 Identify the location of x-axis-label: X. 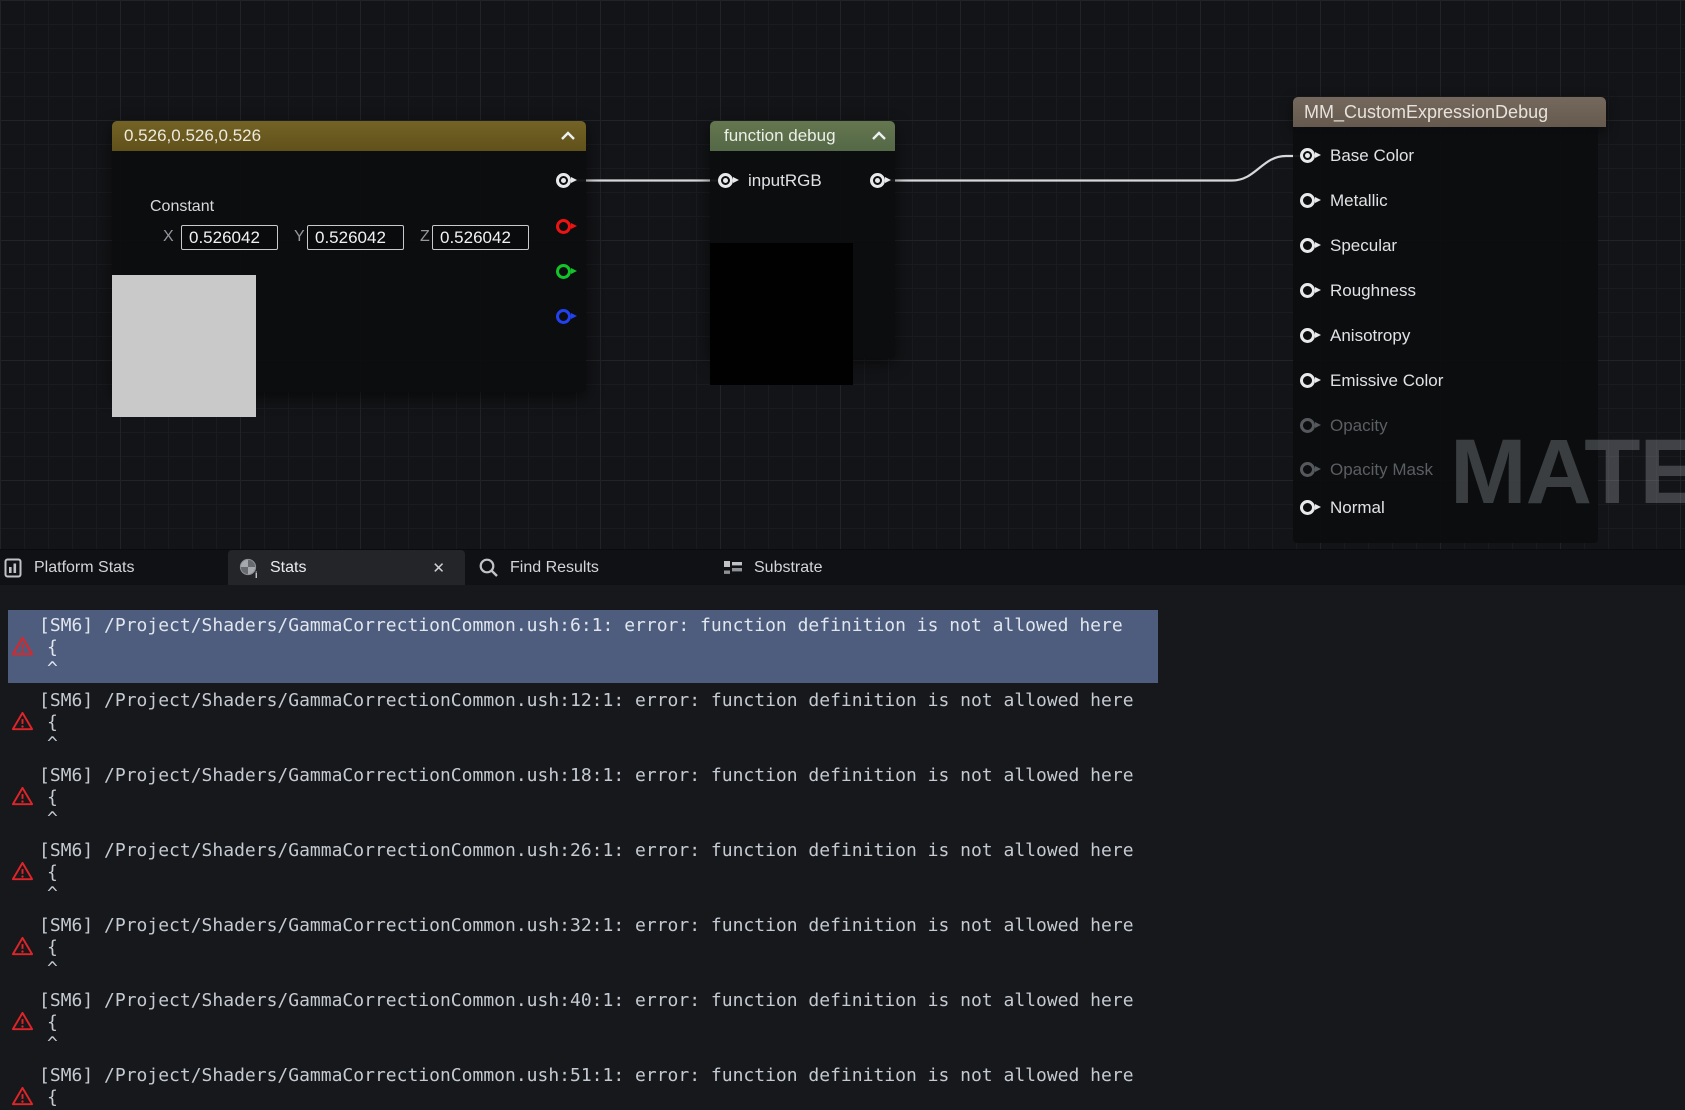
(168, 236).